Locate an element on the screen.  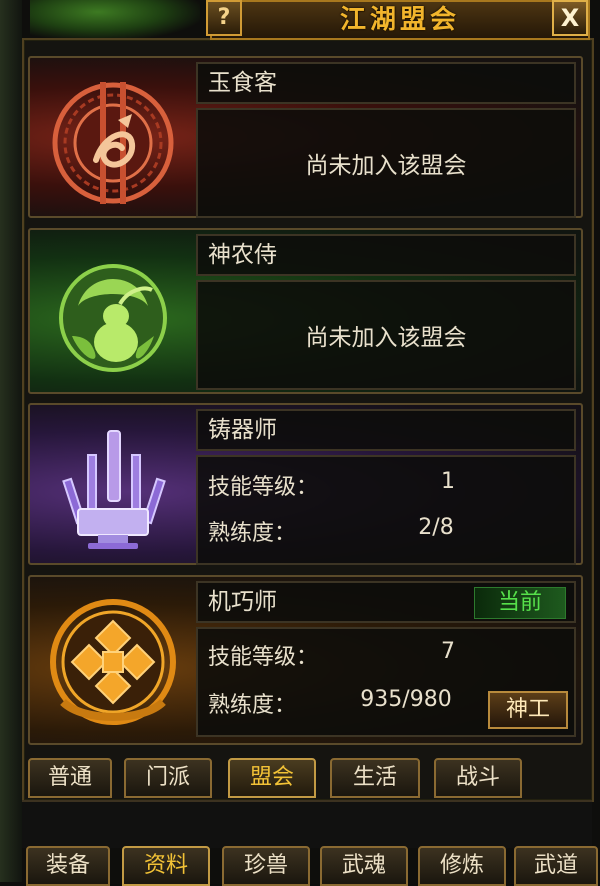
help-button: ? is located at coordinates (224, 18).